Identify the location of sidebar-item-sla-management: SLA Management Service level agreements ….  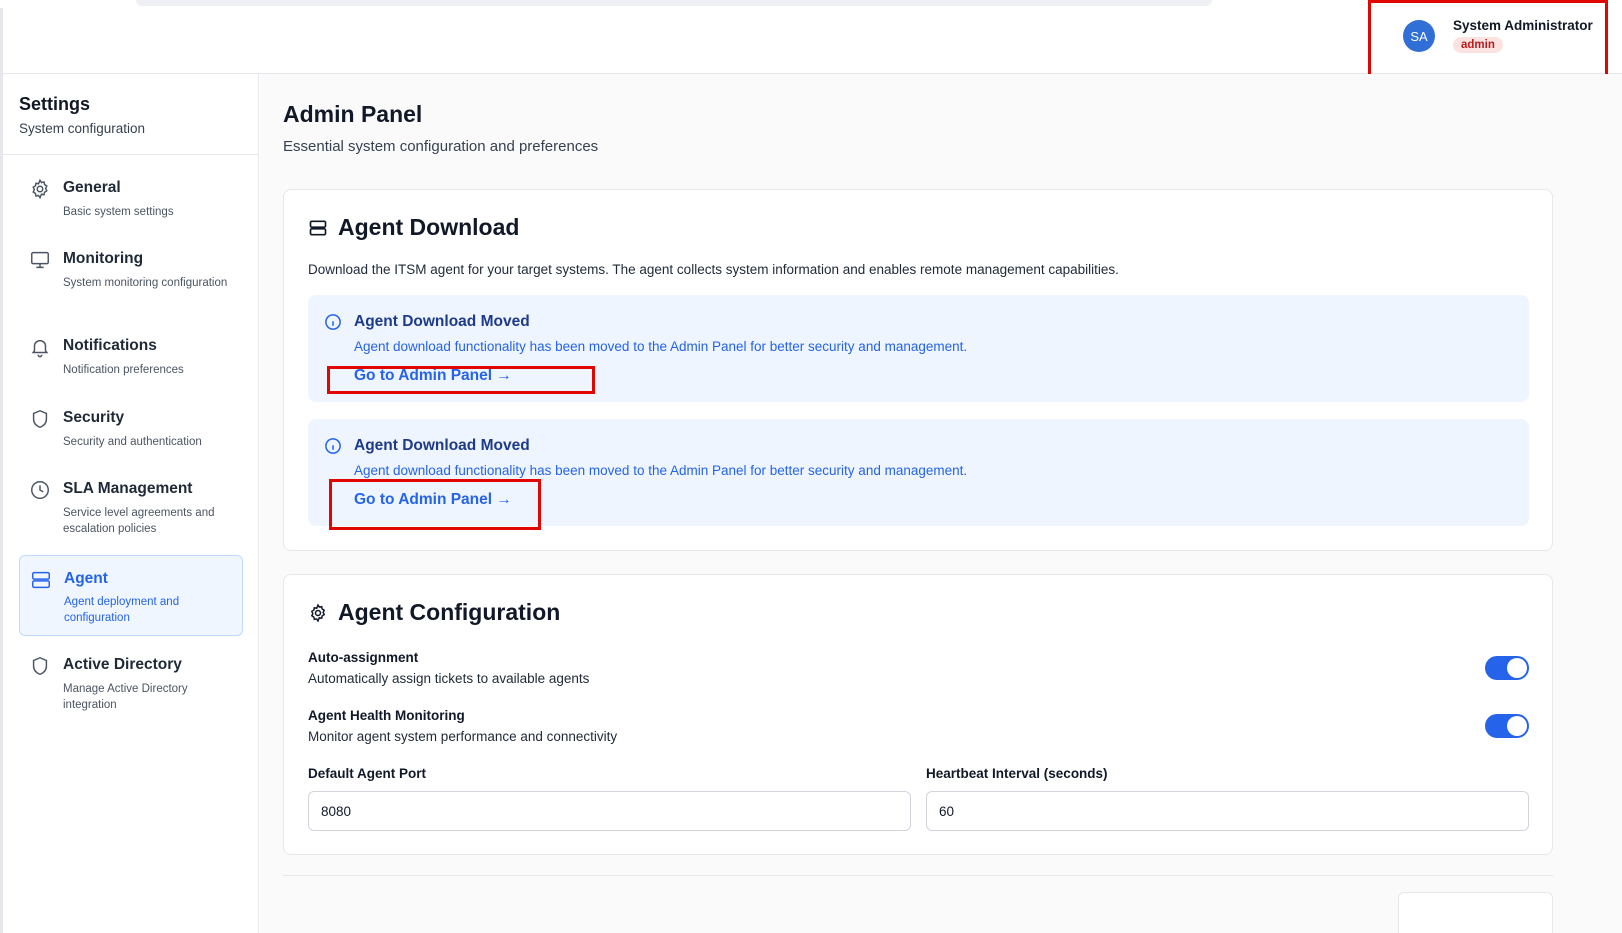
(131, 507).